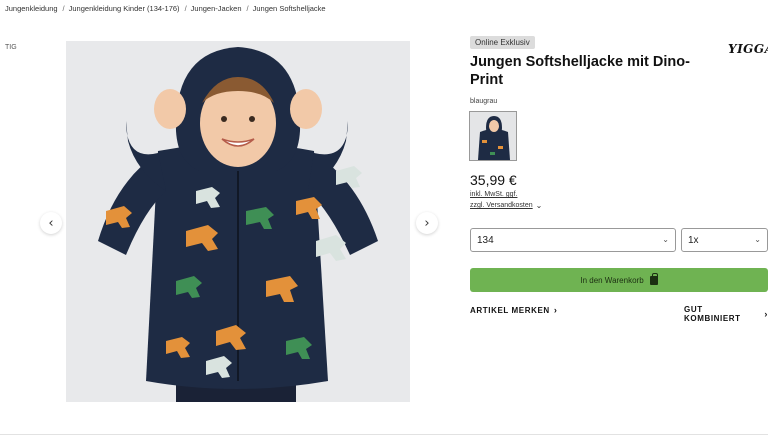 The height and width of the screenshot is (437, 768). I want to click on breadcrumb-item-kinder: Jungenkleidung Kinder (134-176), so click(124, 8).